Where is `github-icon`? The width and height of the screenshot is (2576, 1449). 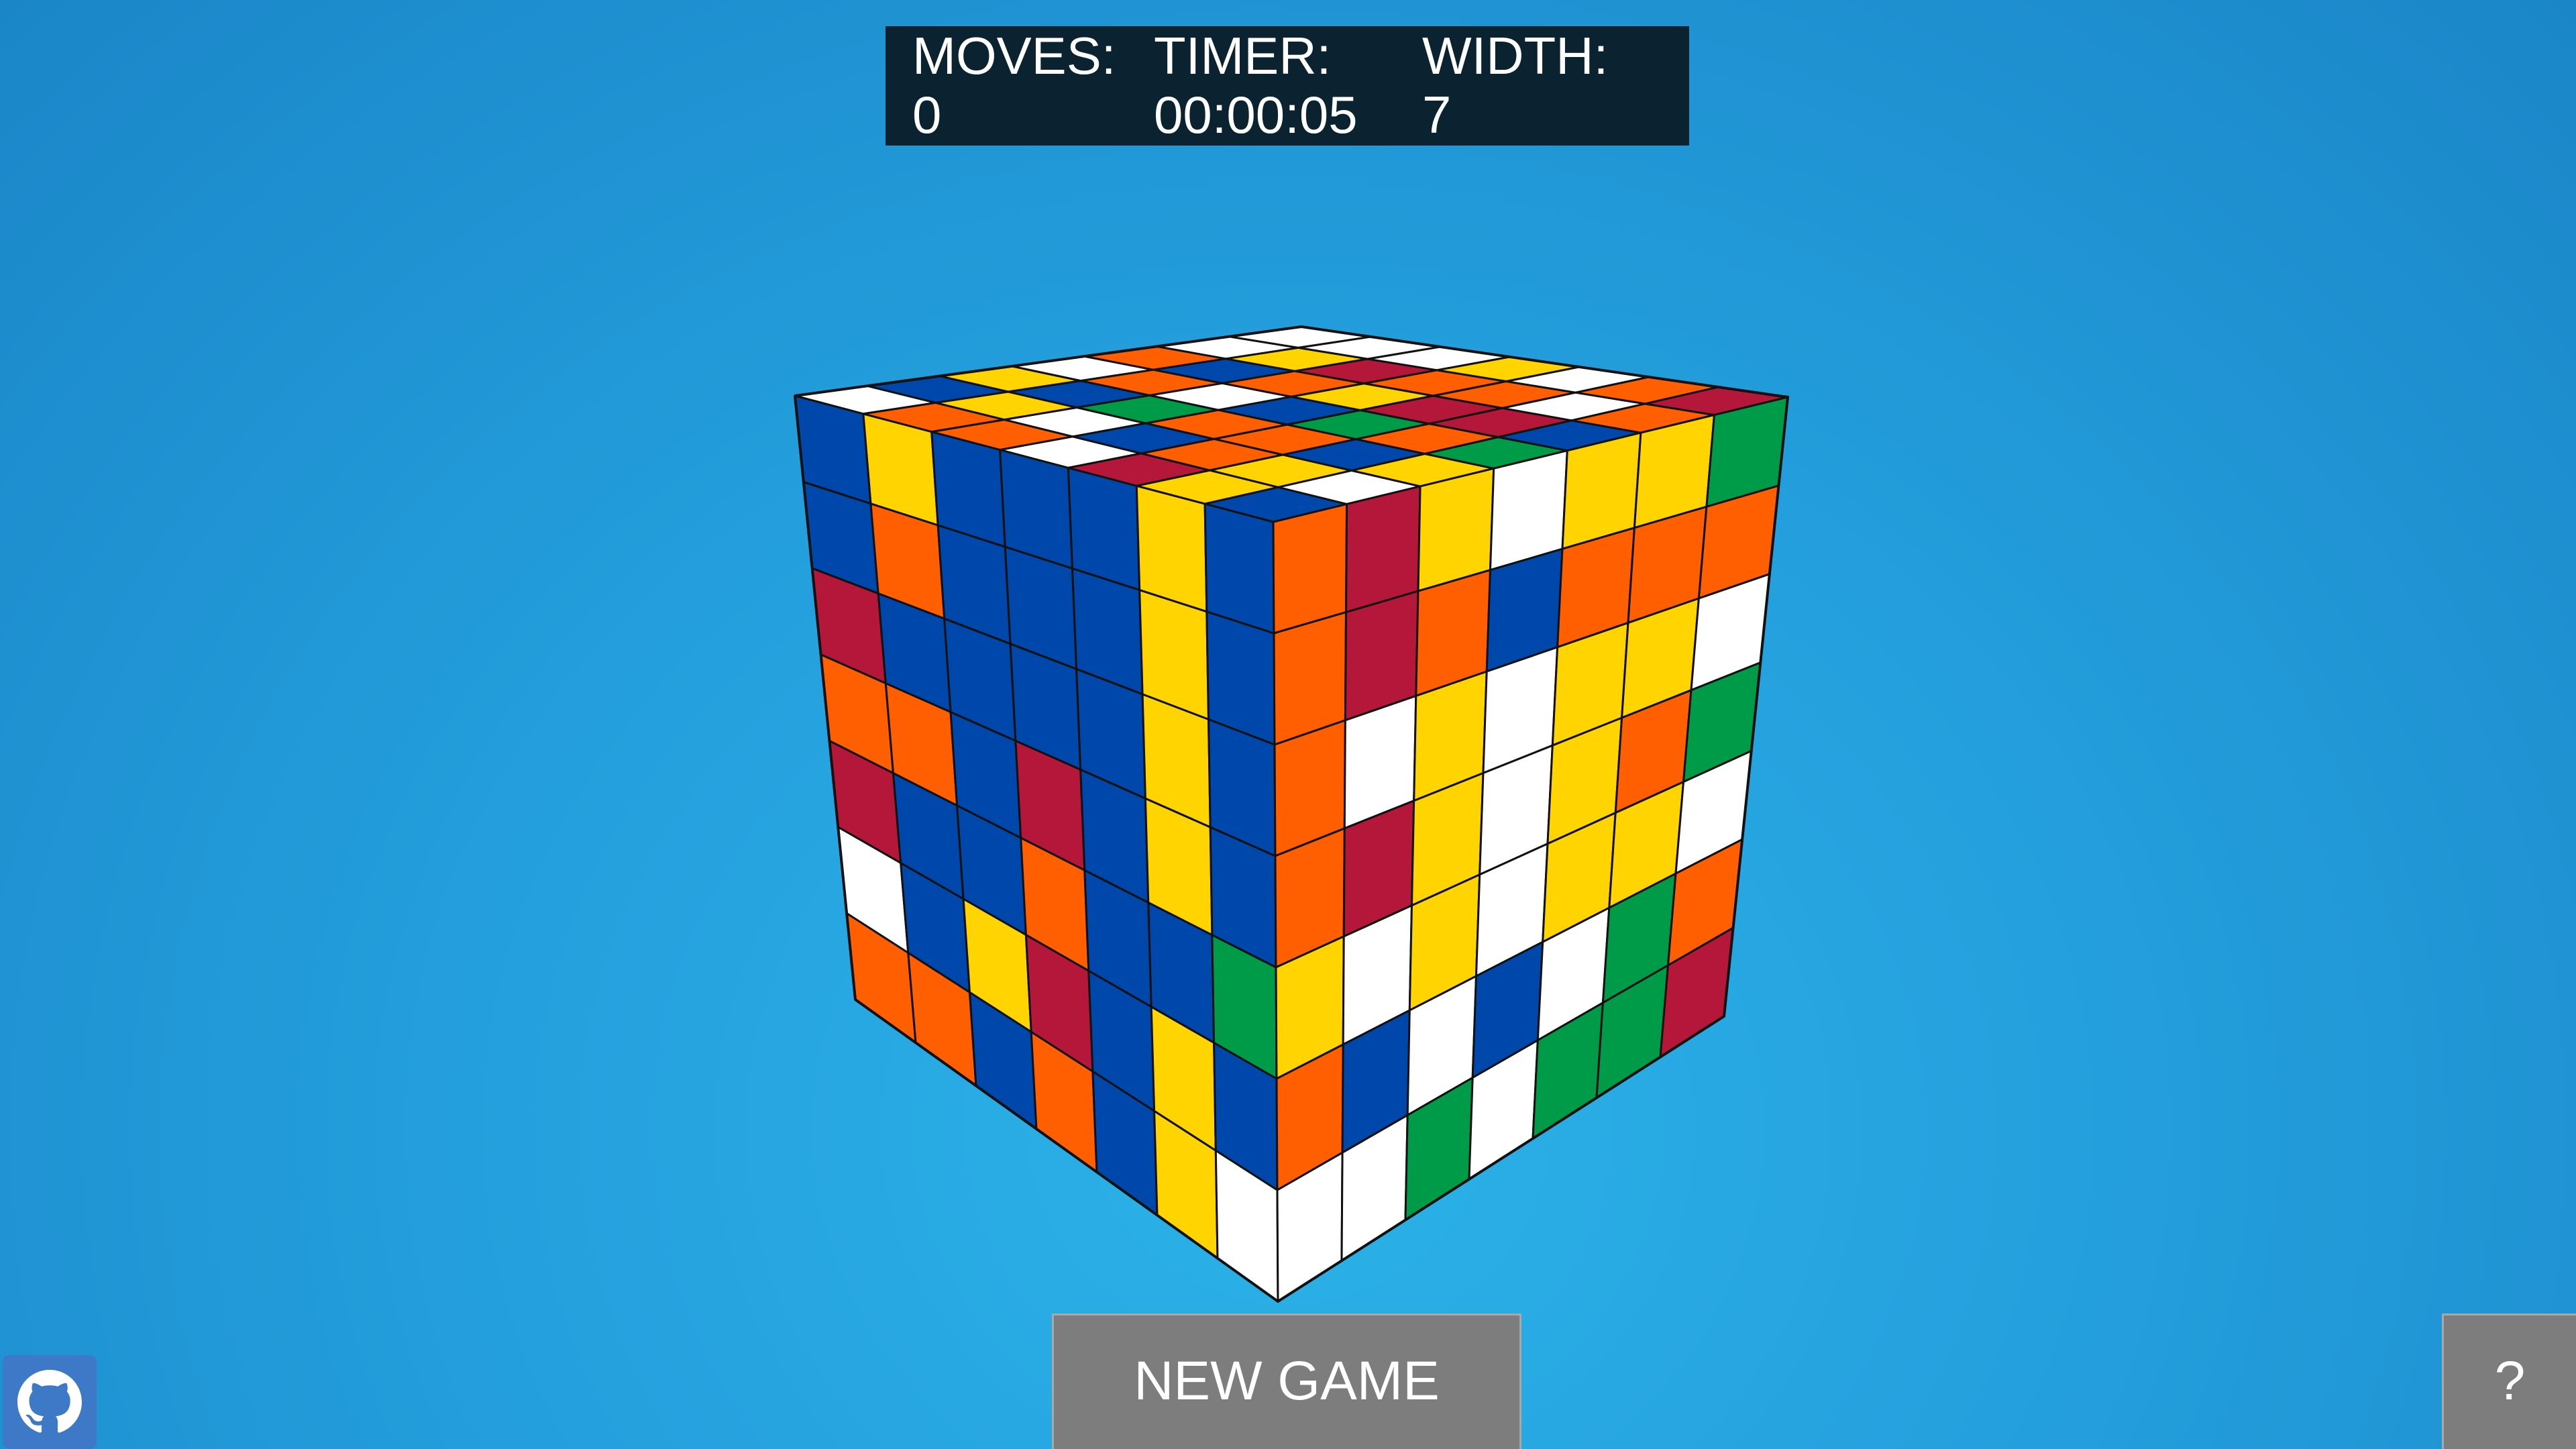
github-icon is located at coordinates (49, 1401).